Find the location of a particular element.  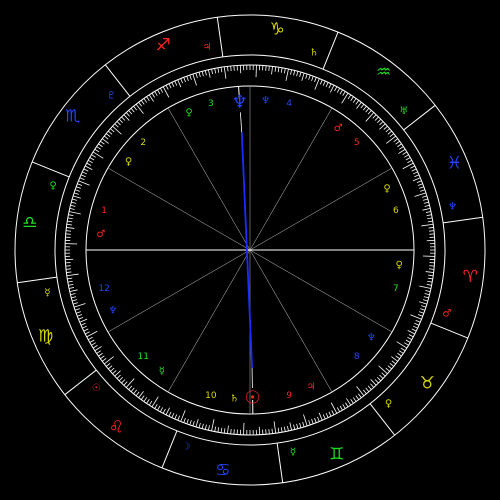

sun-planet-icon: ☉ is located at coordinates (253, 398).